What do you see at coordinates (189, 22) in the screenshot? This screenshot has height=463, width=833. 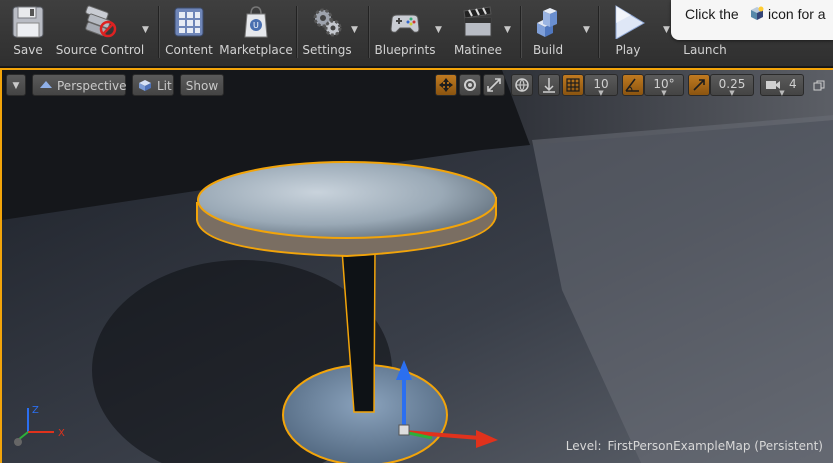 I see `content-icon` at bounding box center [189, 22].